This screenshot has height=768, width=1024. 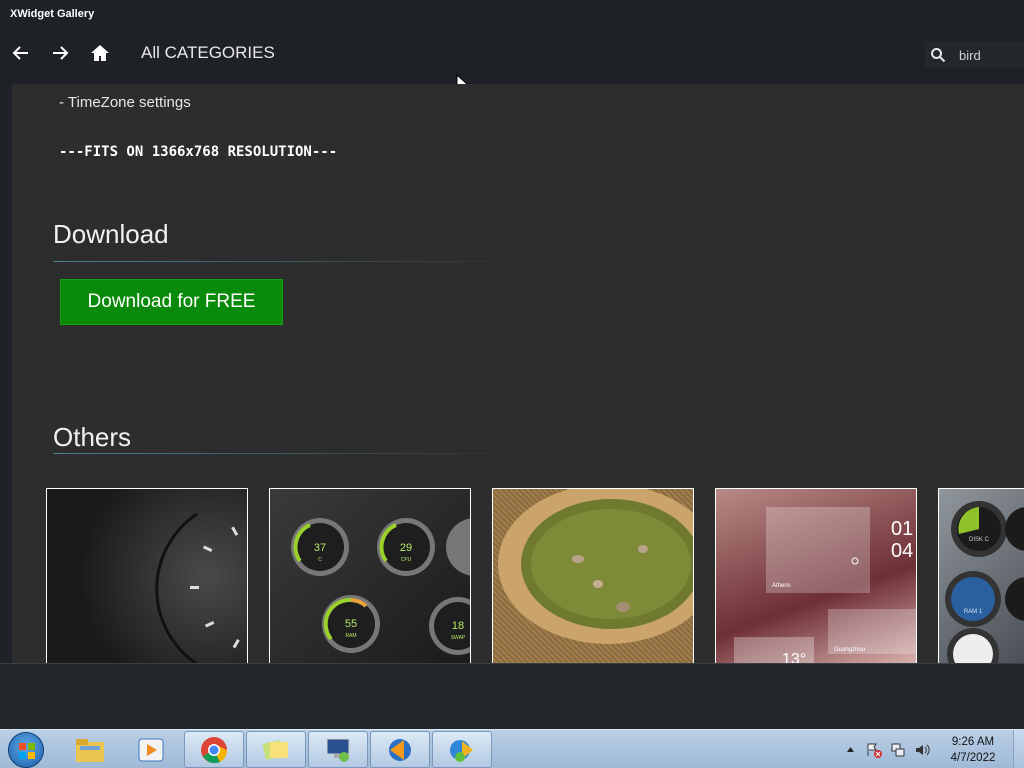 What do you see at coordinates (973, 758) in the screenshot?
I see `clock-date: 4/7/2022` at bounding box center [973, 758].